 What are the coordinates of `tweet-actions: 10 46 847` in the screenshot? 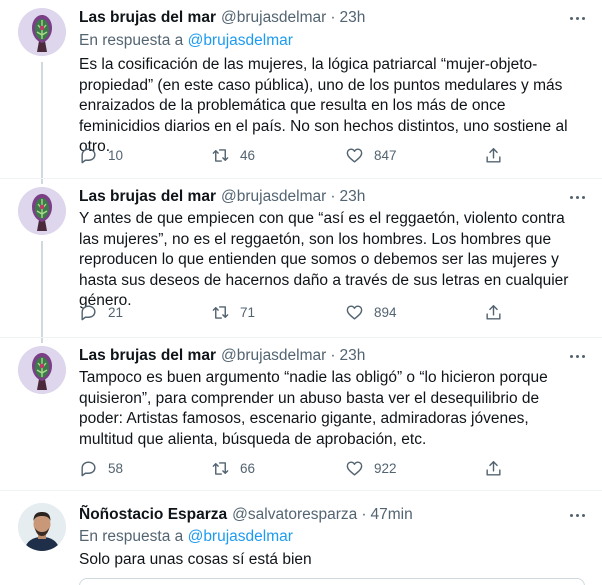 It's located at (329, 155).